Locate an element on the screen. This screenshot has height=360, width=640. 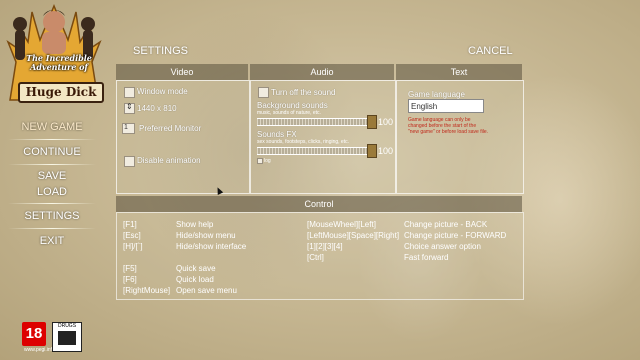
log-checkbox is located at coordinates (260, 161).